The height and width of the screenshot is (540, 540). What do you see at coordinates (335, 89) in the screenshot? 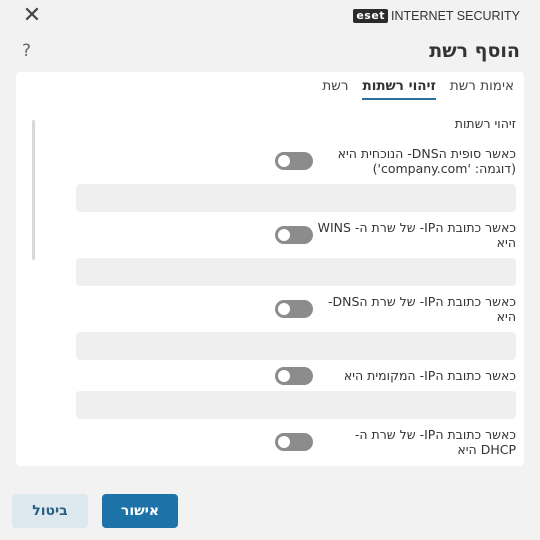
I see `tab-network: רשת` at bounding box center [335, 89].